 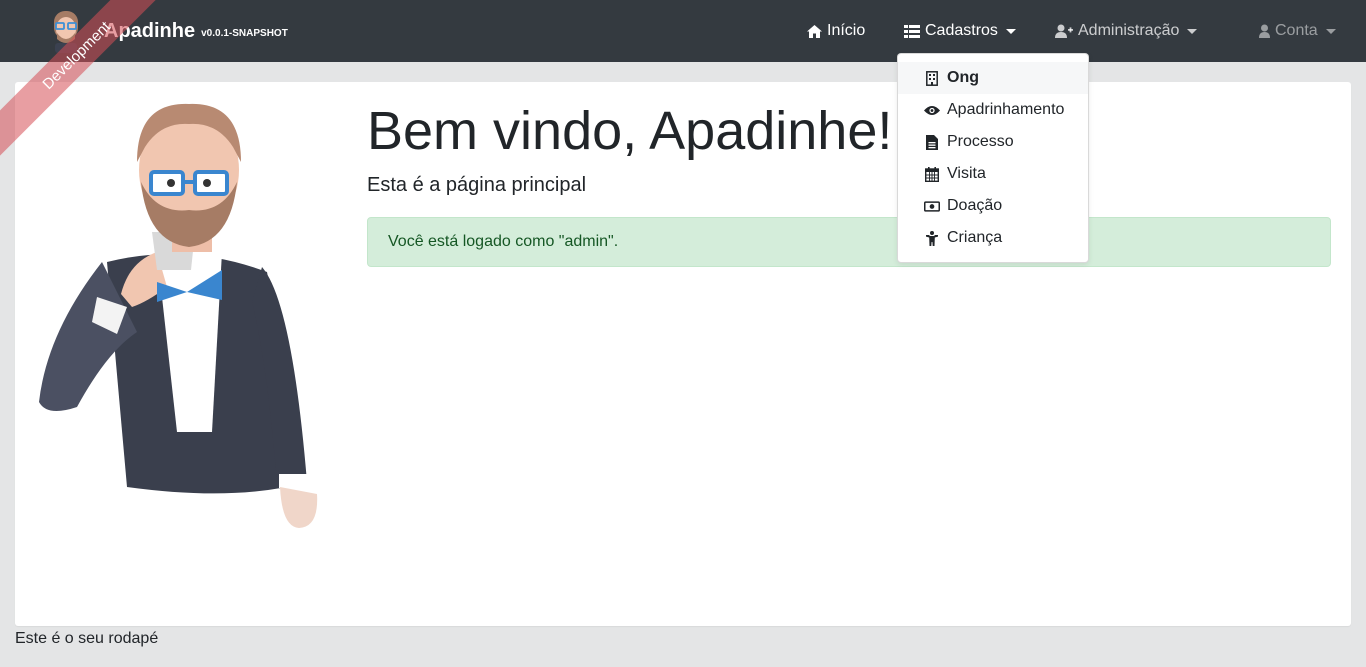 I want to click on brand-title: Apadinhe, so click(x=150, y=30).